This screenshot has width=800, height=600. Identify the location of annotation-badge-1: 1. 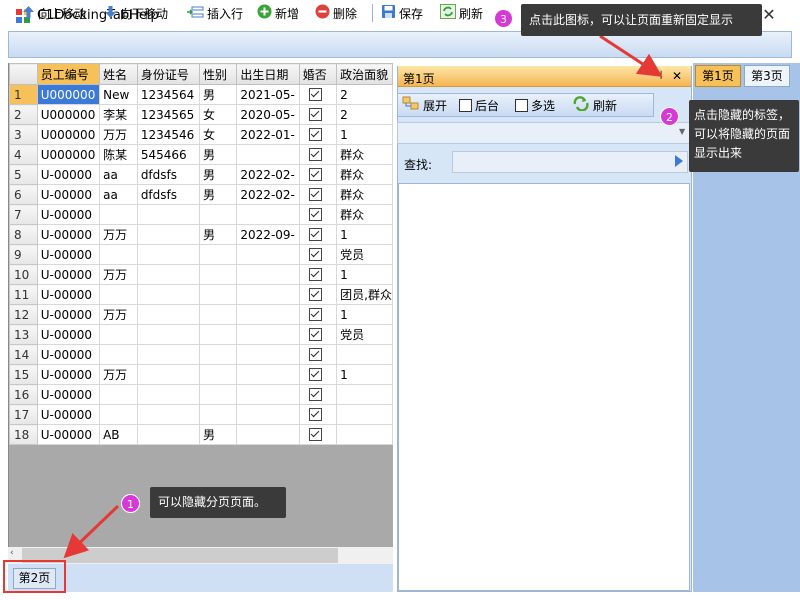
(130, 503).